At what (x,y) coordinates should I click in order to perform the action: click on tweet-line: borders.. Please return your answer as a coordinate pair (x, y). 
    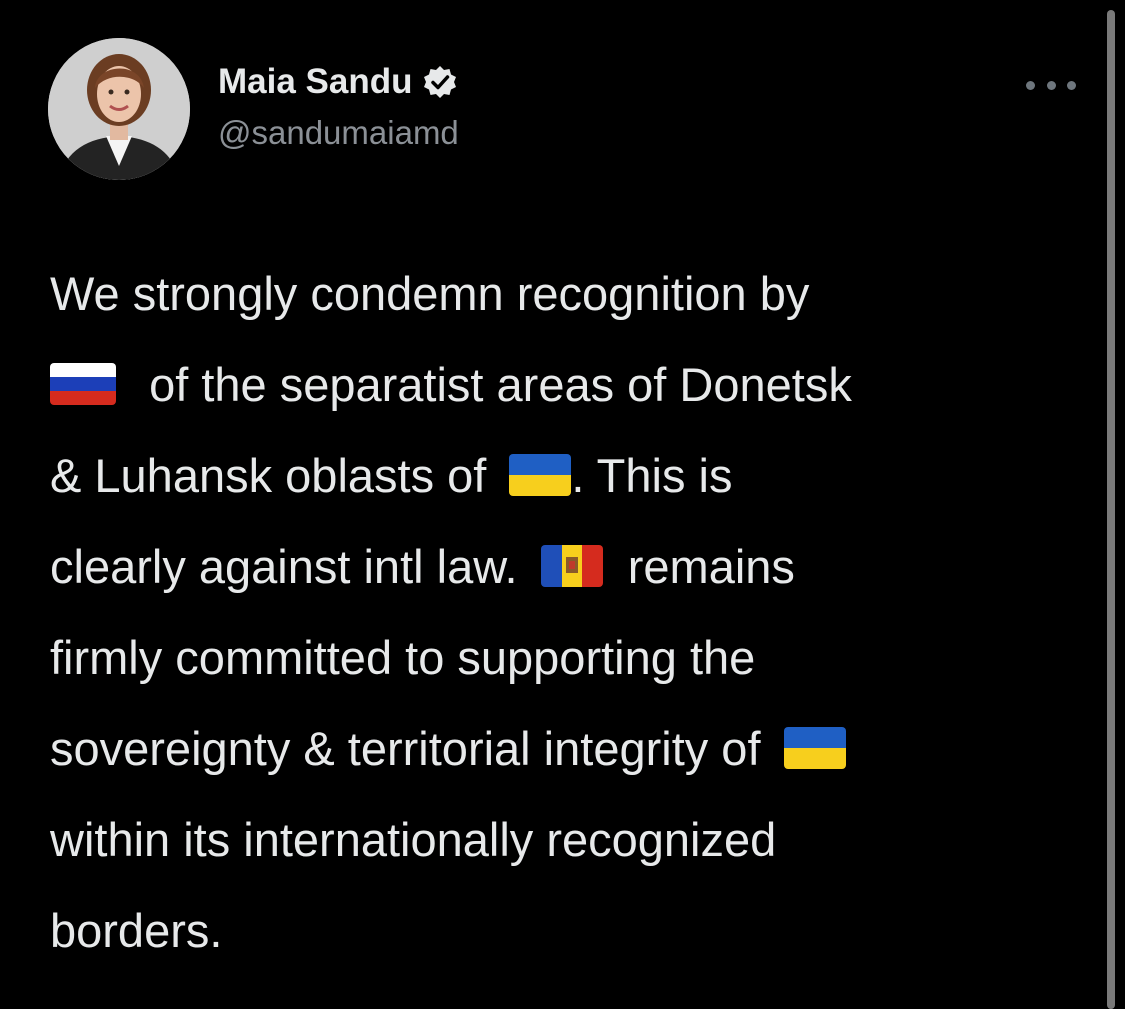
    Looking at the image, I should click on (570, 930).